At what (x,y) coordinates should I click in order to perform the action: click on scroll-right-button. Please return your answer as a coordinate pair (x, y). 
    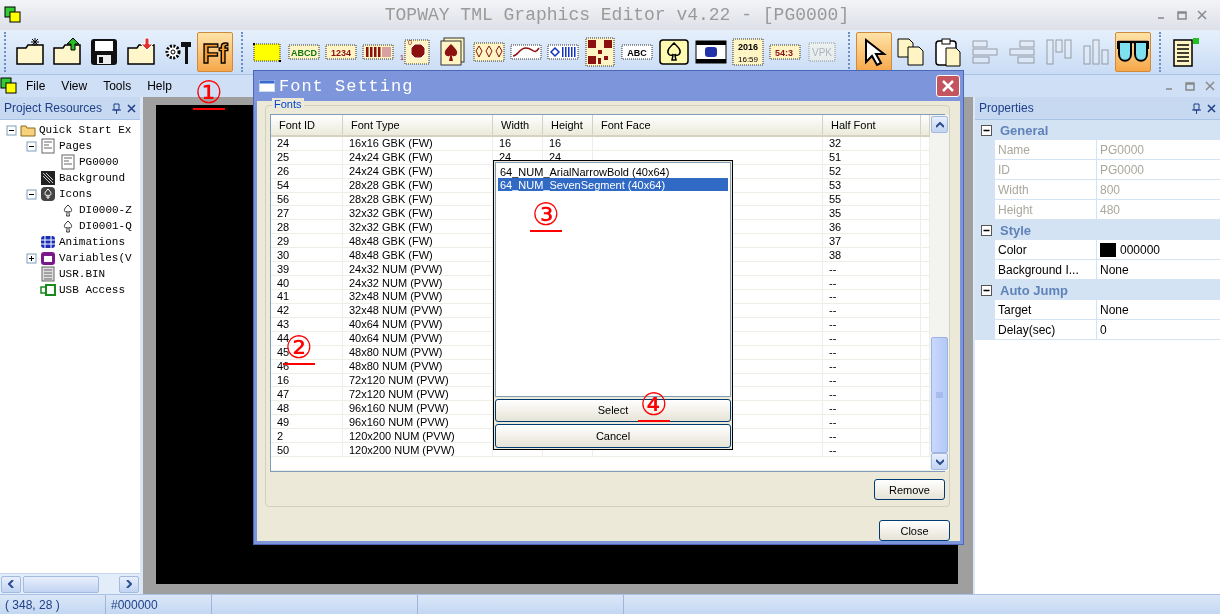
    Looking at the image, I should click on (129, 584).